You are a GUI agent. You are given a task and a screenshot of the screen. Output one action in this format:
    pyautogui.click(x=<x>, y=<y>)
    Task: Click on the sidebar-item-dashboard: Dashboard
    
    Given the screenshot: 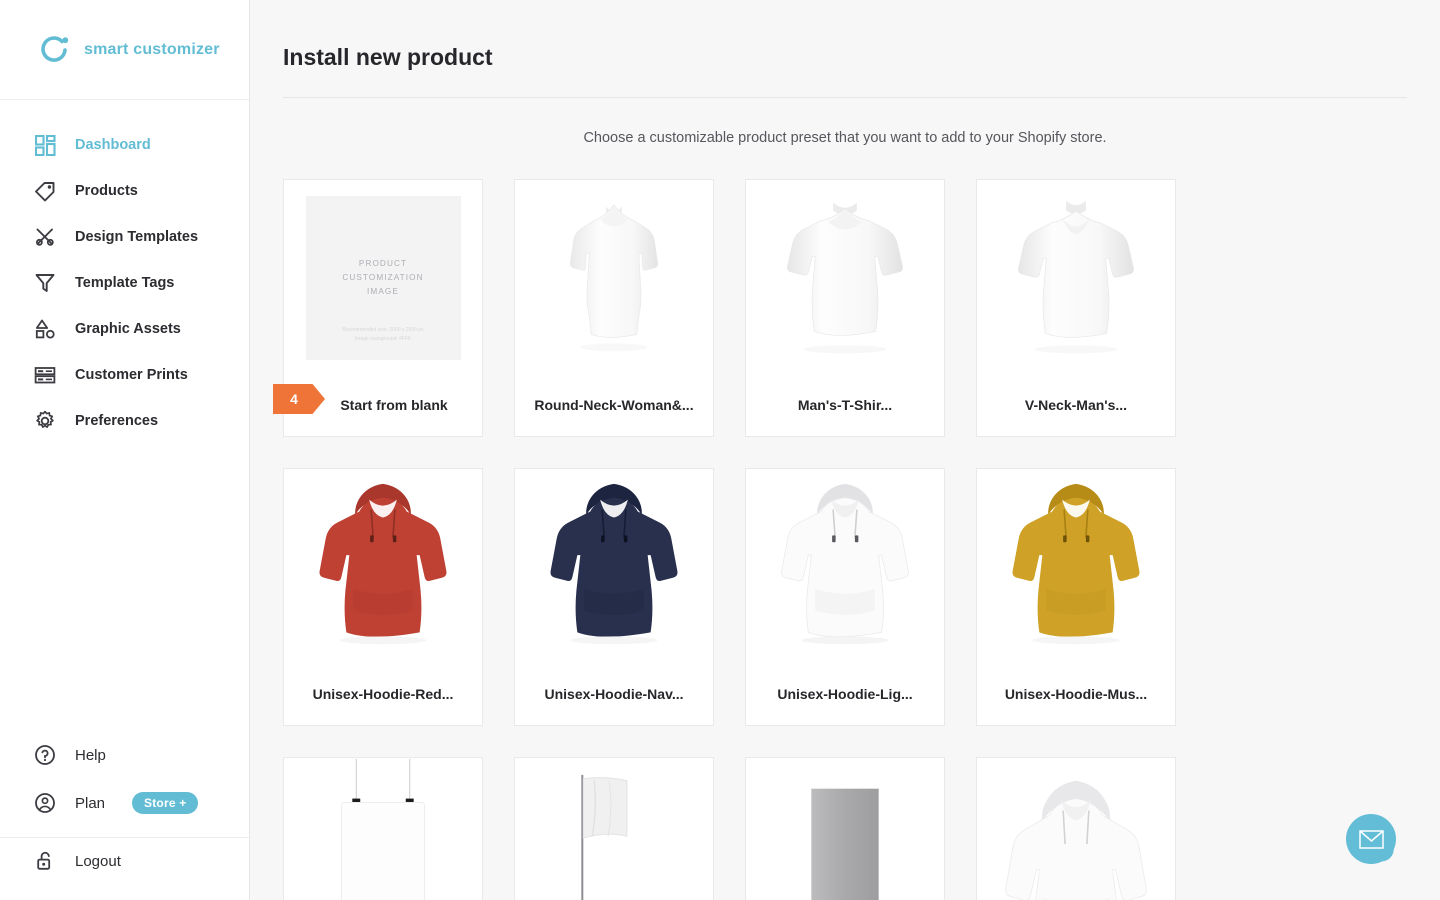 What is the action you would take?
    pyautogui.click(x=124, y=145)
    